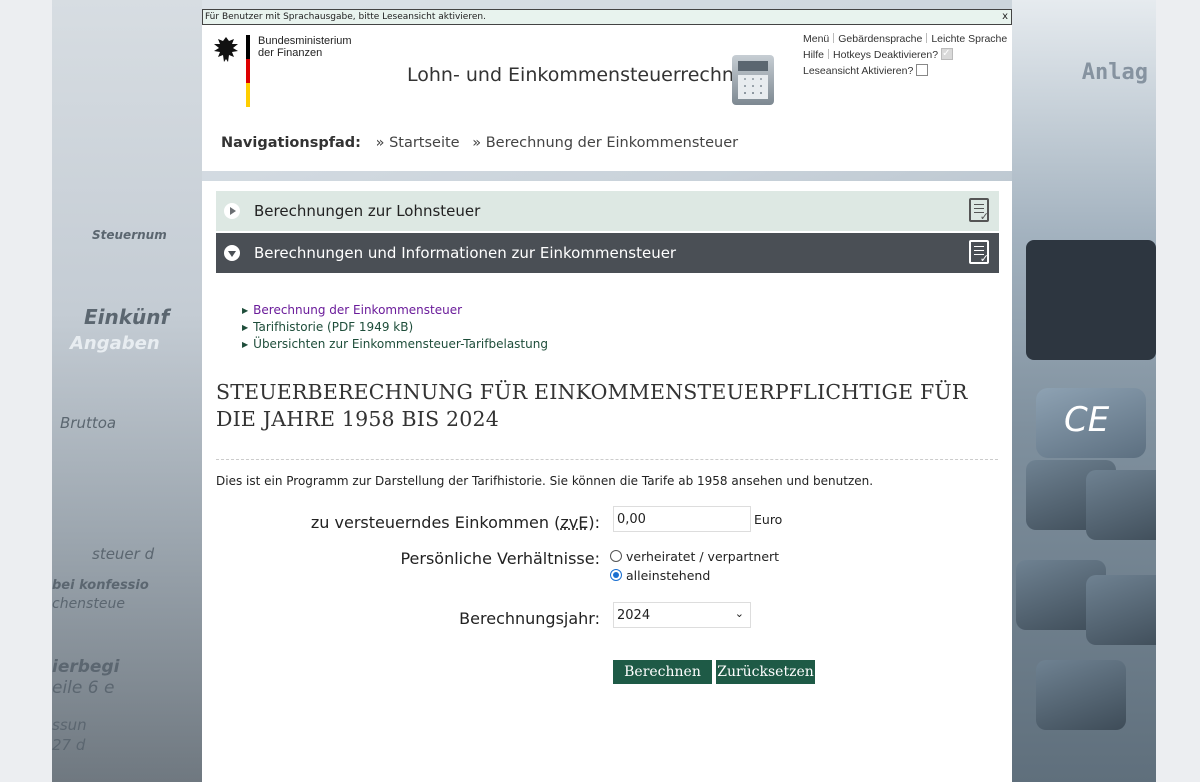 Image resolution: width=1200 pixels, height=782 pixels. What do you see at coordinates (753, 80) in the screenshot?
I see `calculator-icon` at bounding box center [753, 80].